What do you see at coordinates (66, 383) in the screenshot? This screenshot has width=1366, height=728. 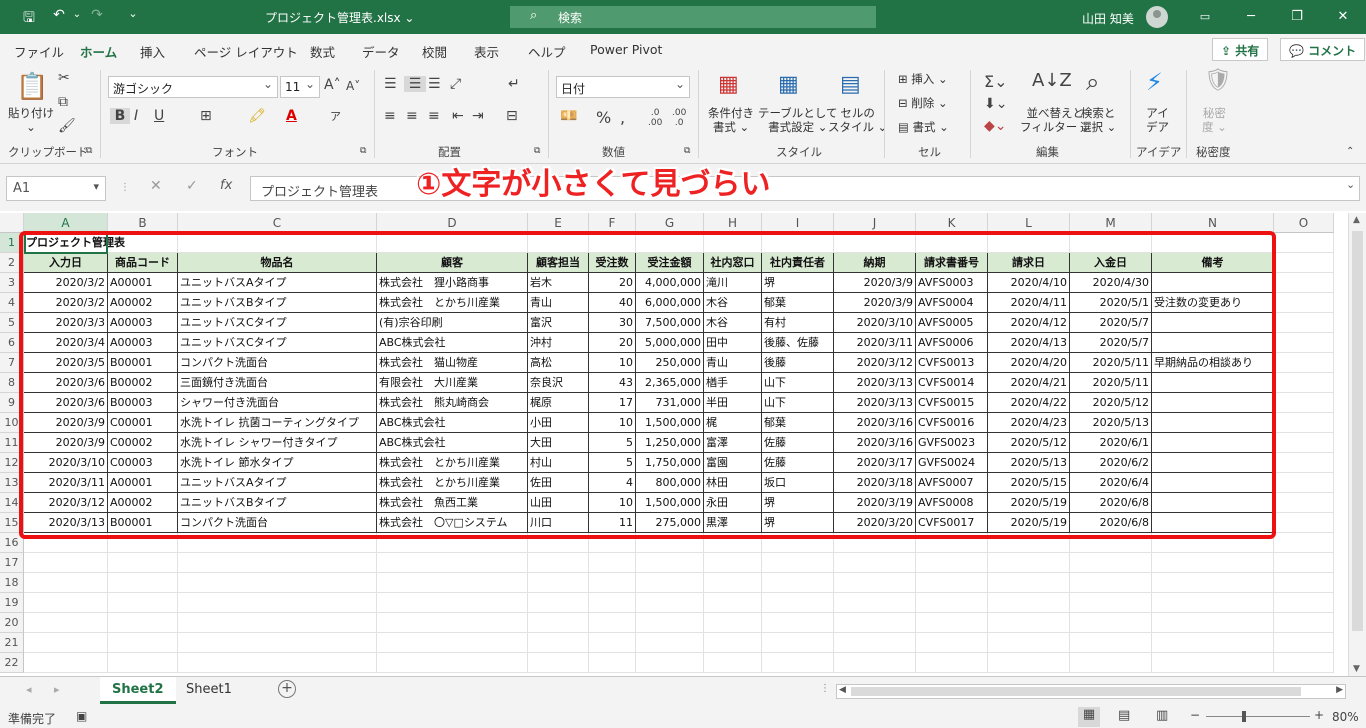 I see `table-cell: 2020/3/6` at bounding box center [66, 383].